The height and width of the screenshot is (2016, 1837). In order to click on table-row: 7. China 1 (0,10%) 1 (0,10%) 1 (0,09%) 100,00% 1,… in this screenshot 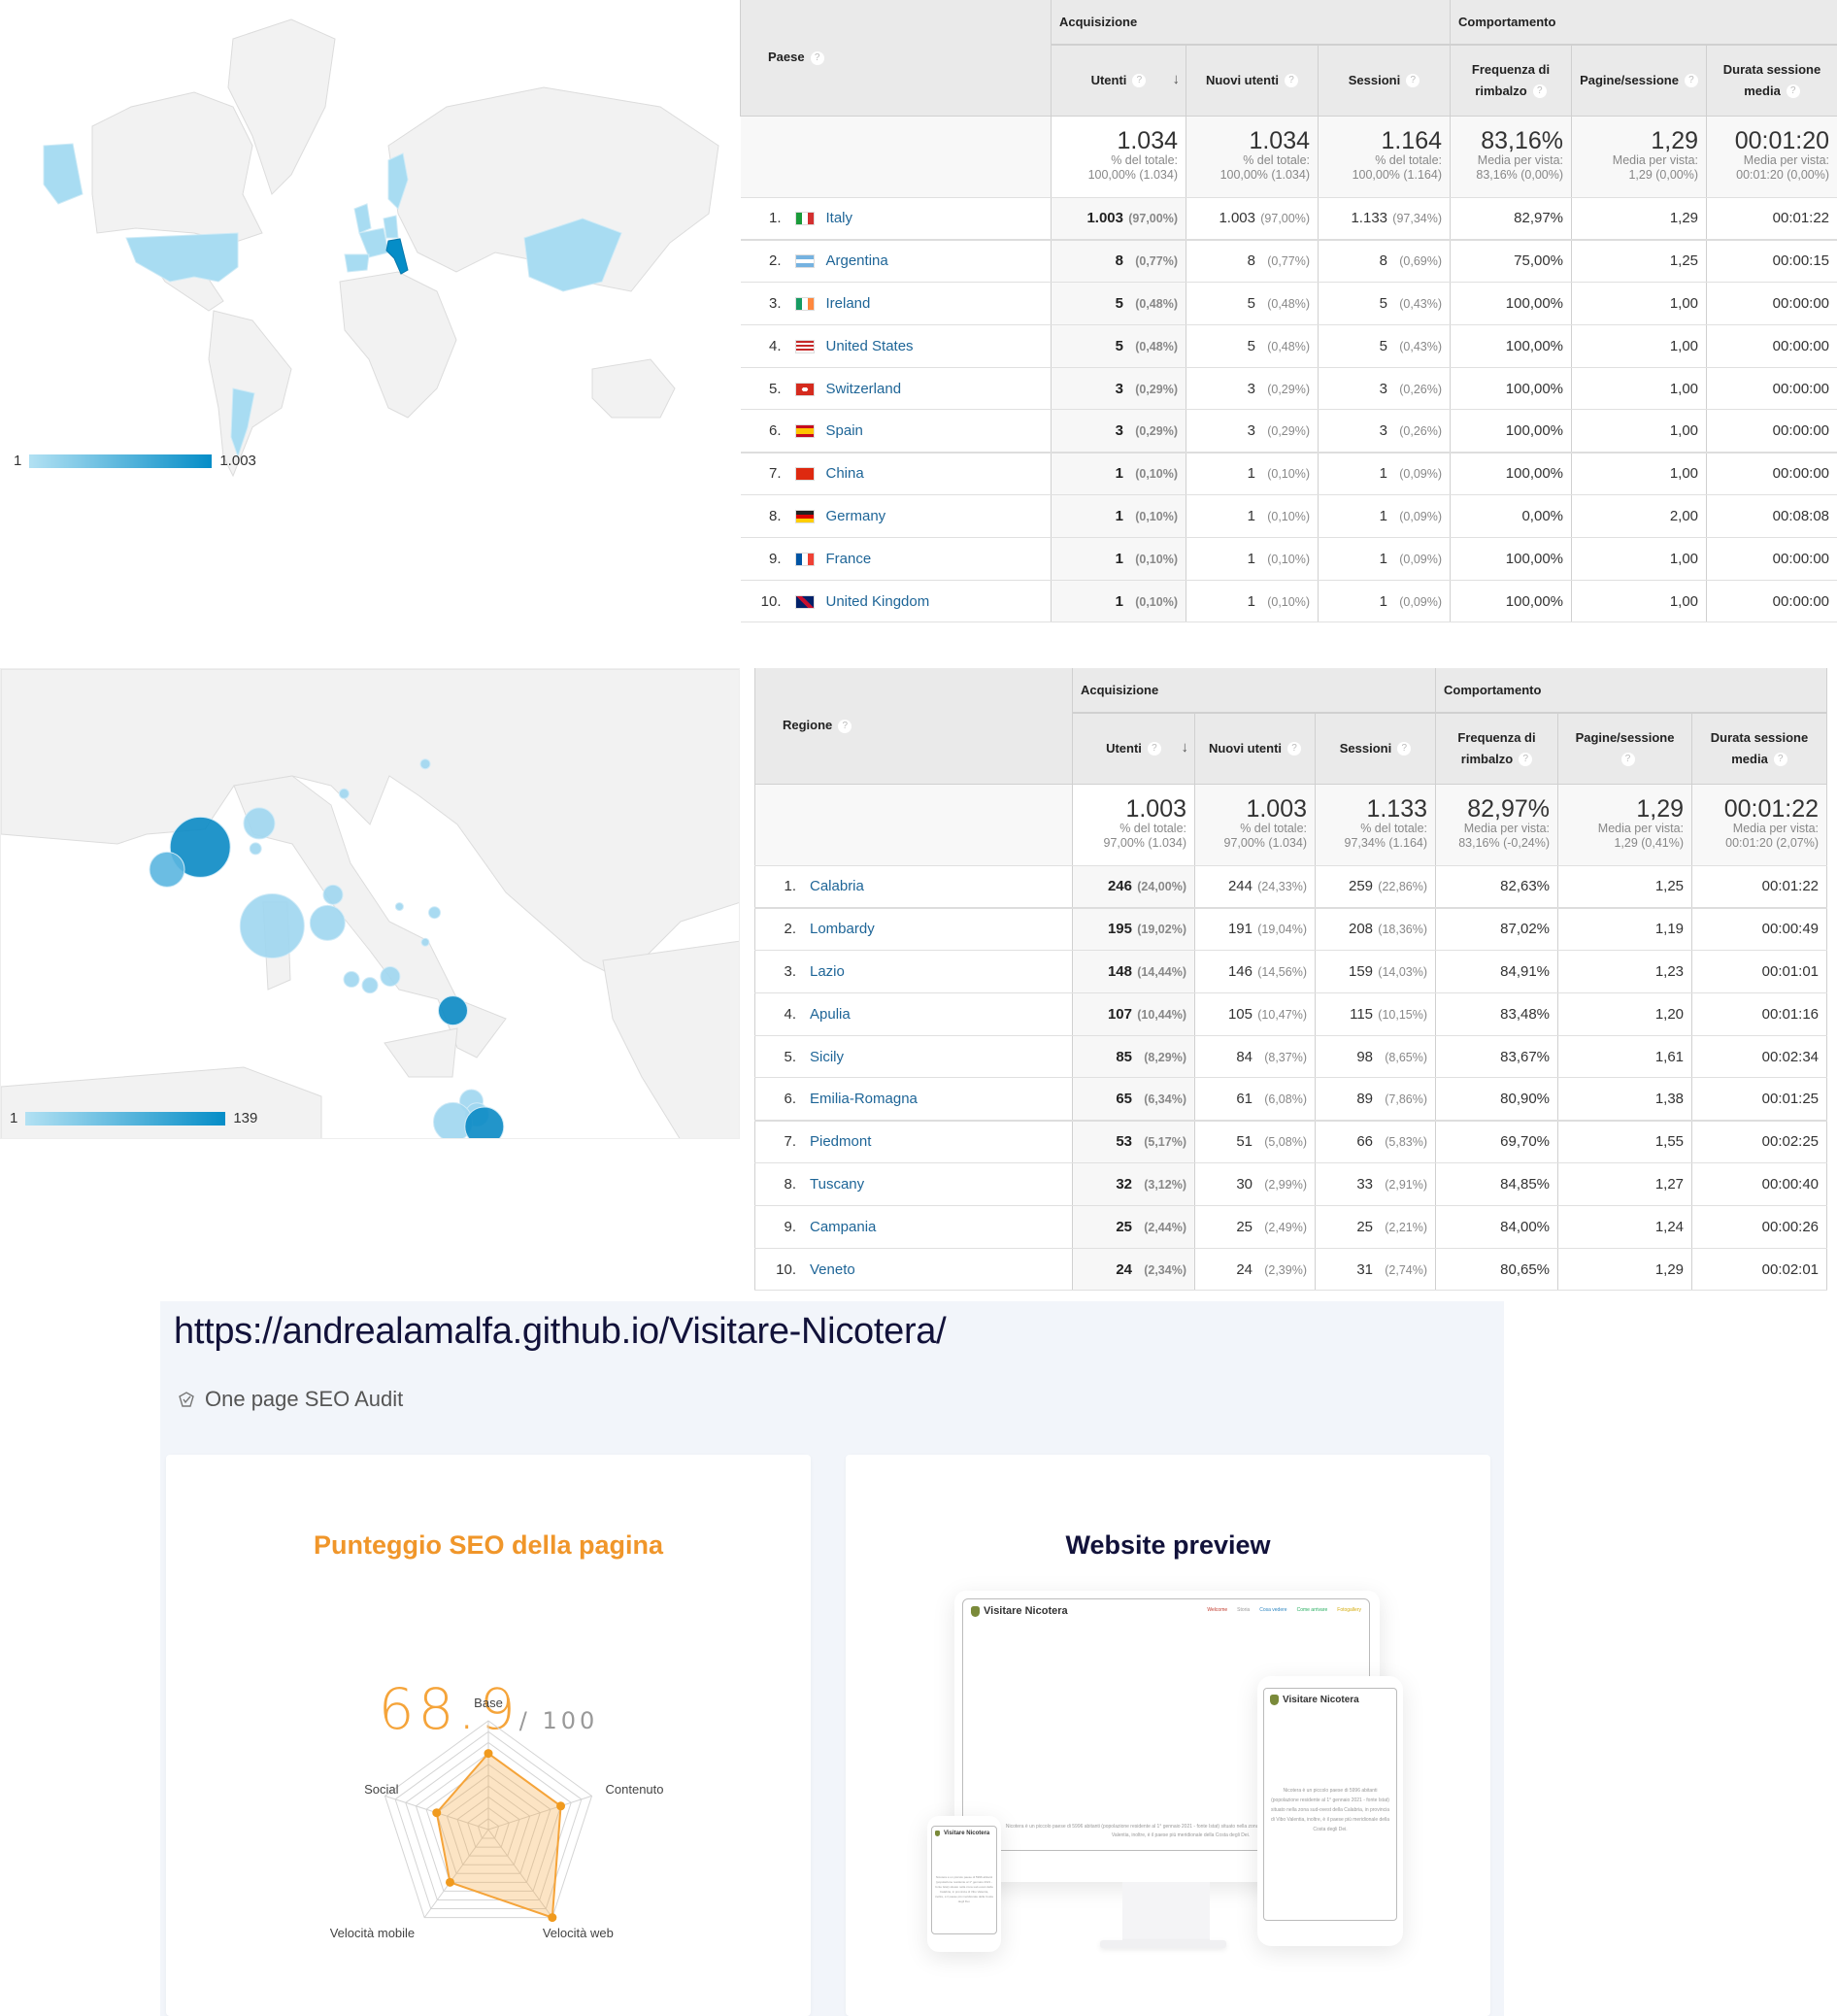, I will do `click(1288, 474)`.